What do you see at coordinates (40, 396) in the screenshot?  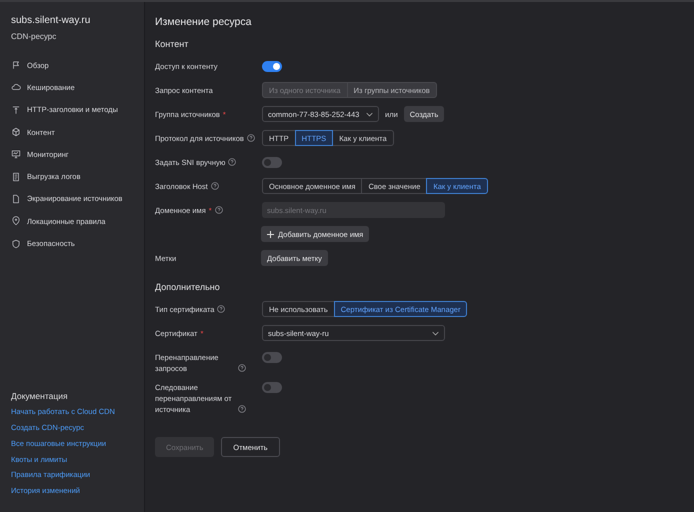 I see `docs-title: Документация` at bounding box center [40, 396].